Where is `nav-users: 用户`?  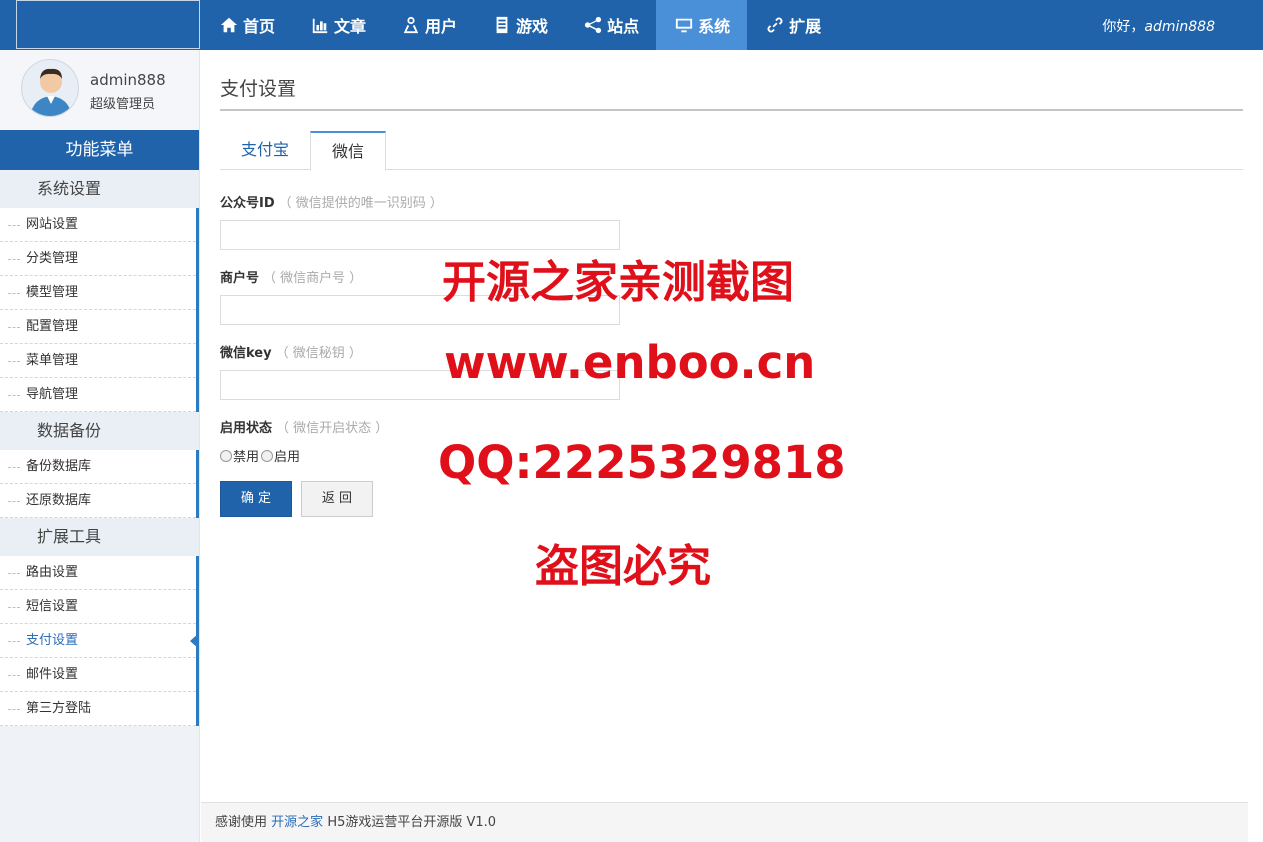
nav-users: 用户 is located at coordinates (428, 25).